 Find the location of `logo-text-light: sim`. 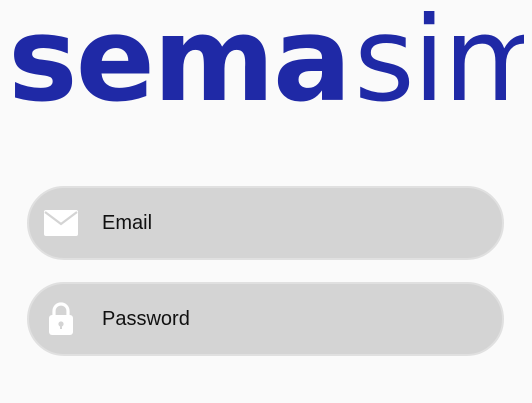

logo-text-light: sim is located at coordinates (439, 62).